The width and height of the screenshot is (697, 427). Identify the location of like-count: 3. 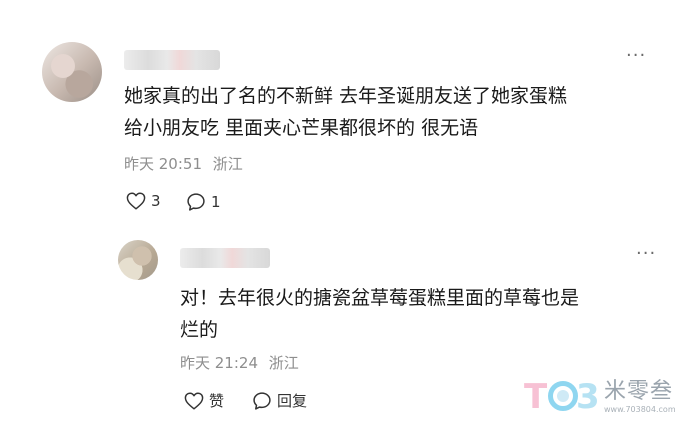
(156, 201).